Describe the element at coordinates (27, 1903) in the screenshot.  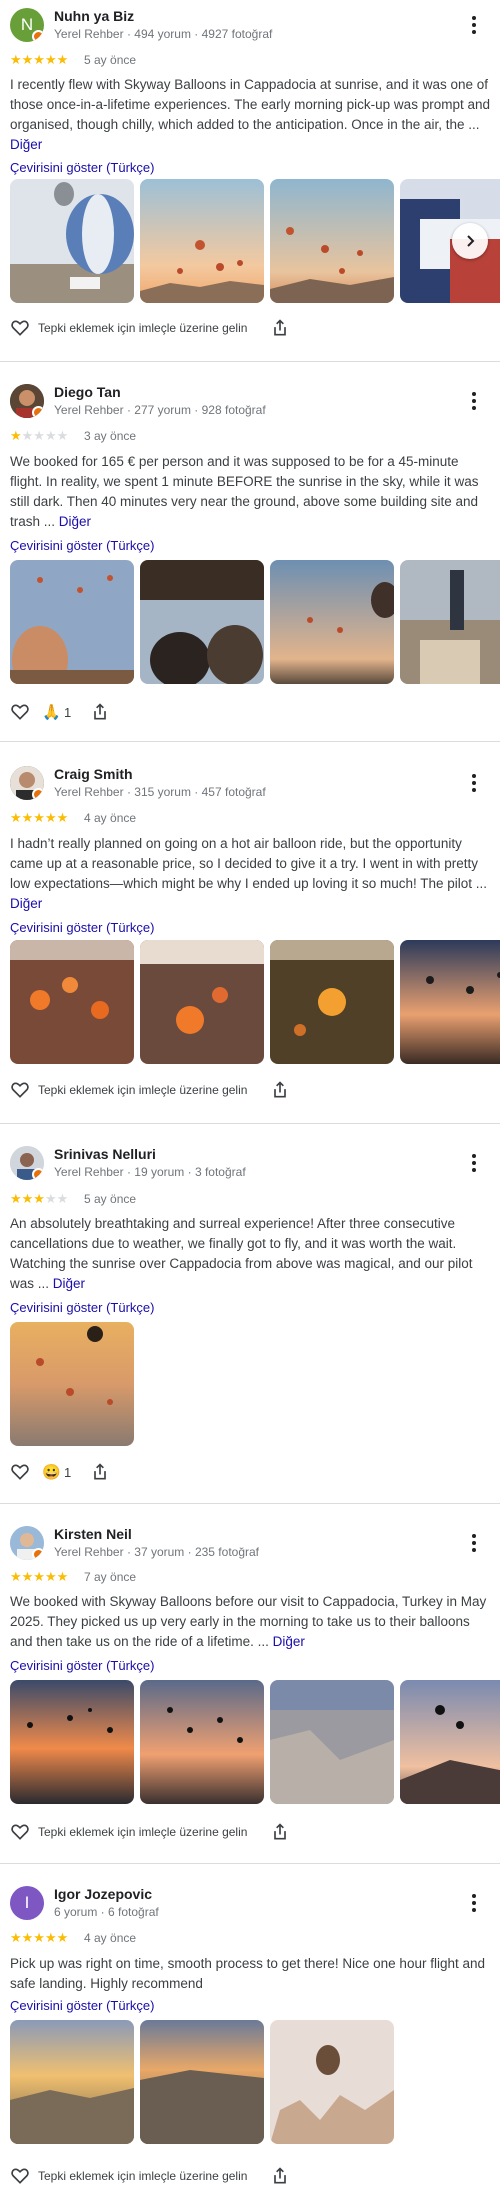
I see `avatar: I` at that location.